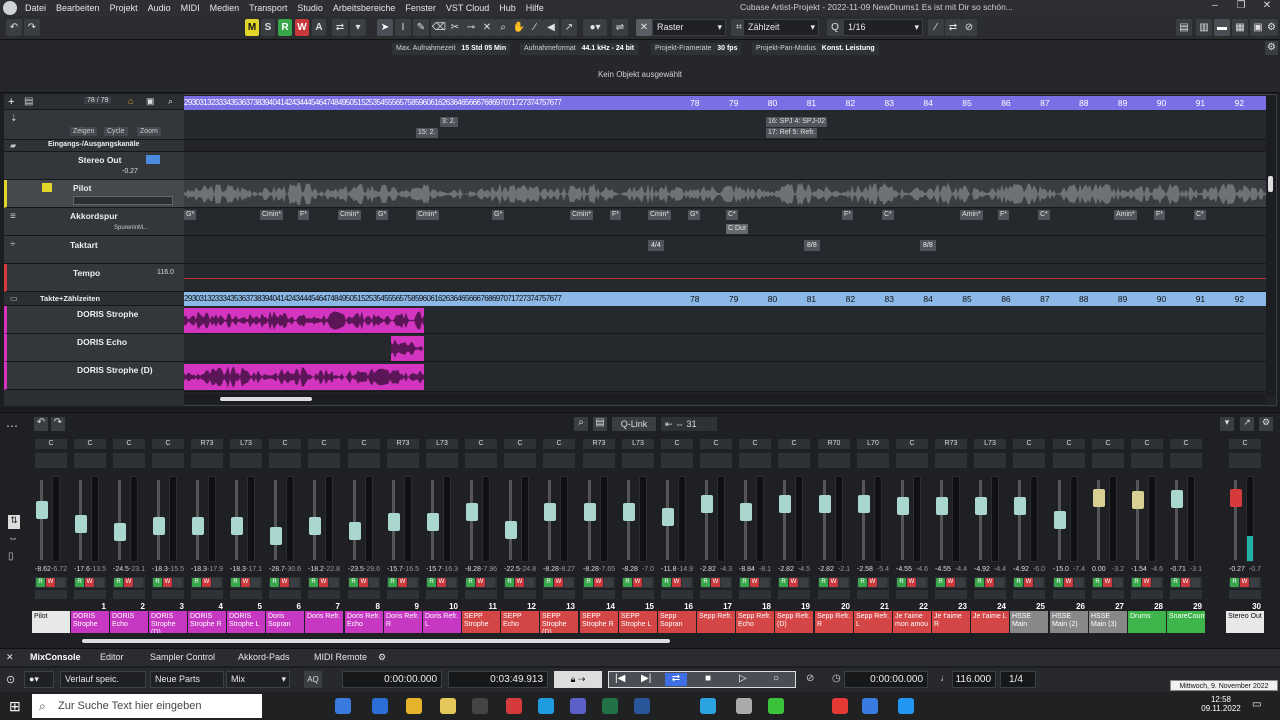 Image resolution: width=1280 pixels, height=720 pixels. I want to click on mixer-dropdown-icon: ▾, so click(1227, 424).